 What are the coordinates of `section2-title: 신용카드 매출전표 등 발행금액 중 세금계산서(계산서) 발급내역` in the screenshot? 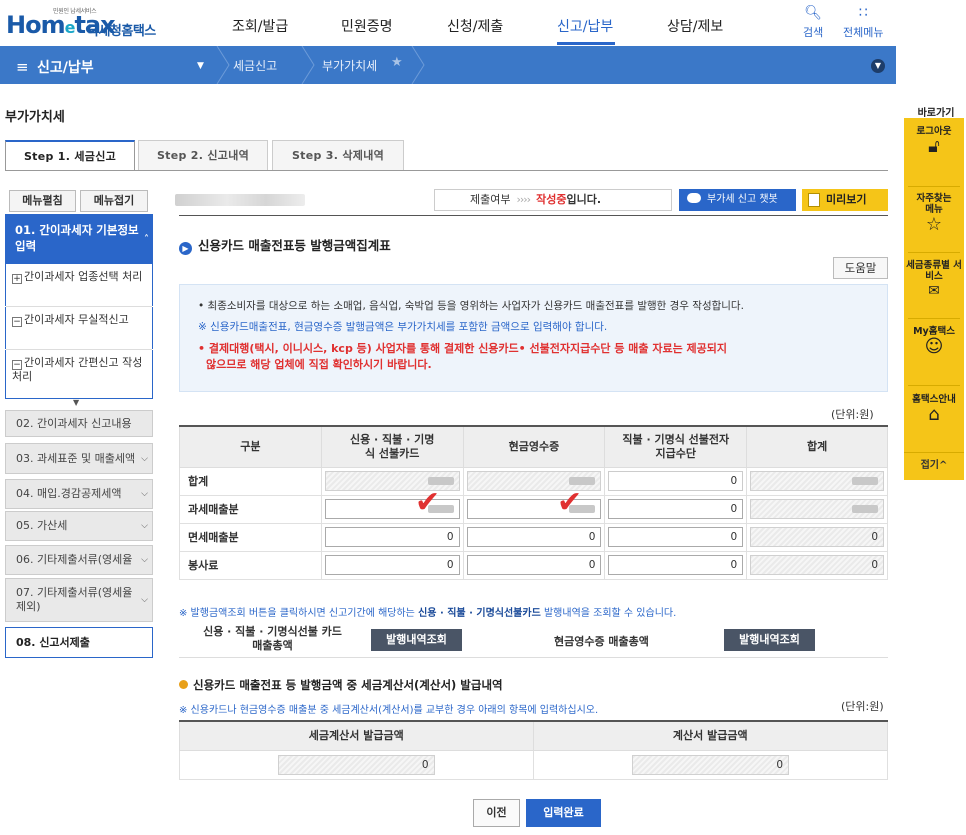 It's located at (341, 685).